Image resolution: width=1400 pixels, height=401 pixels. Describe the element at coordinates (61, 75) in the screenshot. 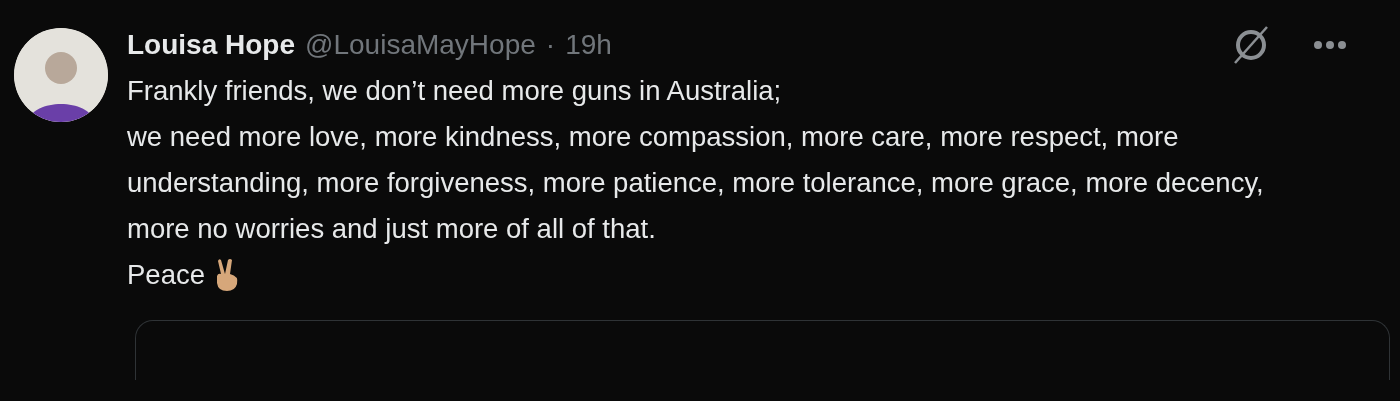

I see `avatar-placeholder` at that location.